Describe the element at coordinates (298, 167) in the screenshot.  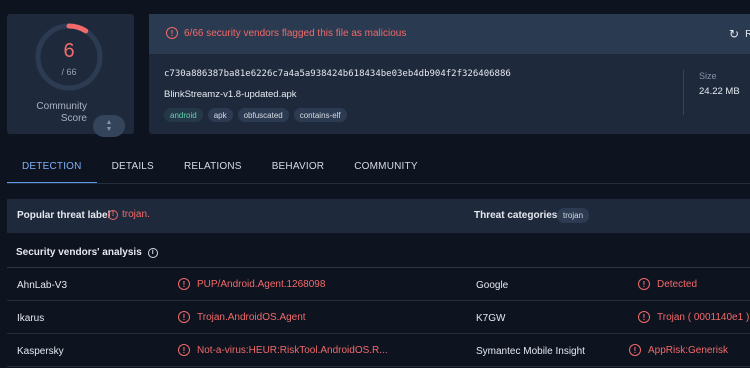
I see `tab-behavior: BEHAVIOR` at that location.